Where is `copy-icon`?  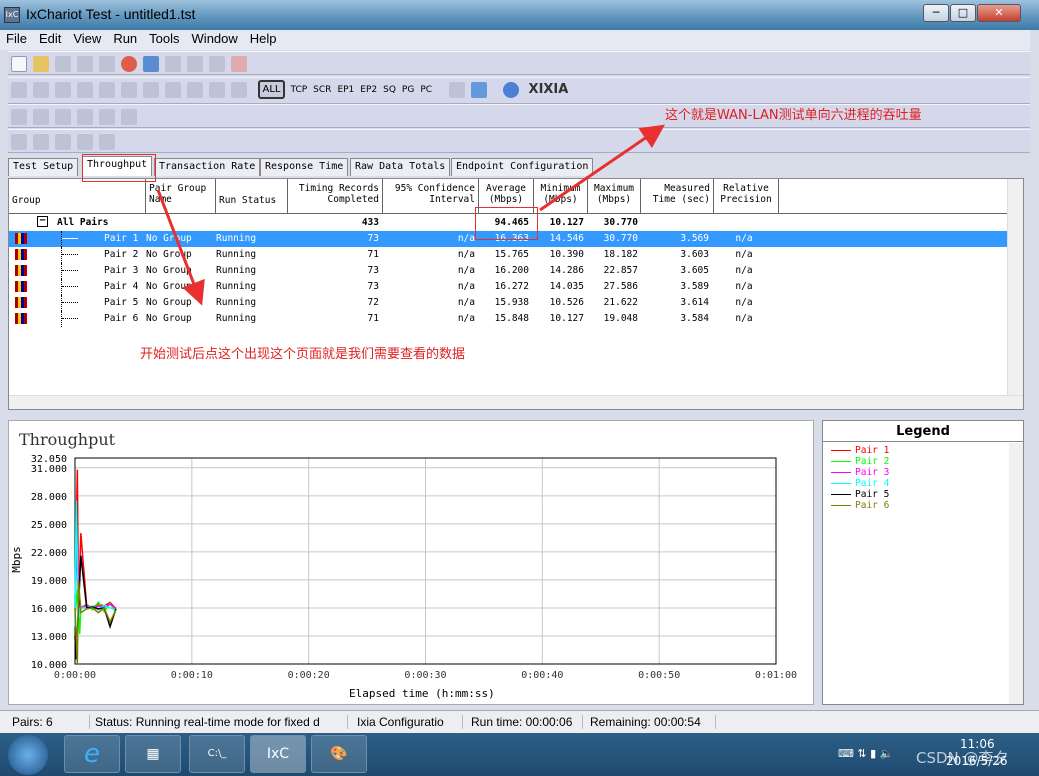
copy-icon is located at coordinates (195, 64).